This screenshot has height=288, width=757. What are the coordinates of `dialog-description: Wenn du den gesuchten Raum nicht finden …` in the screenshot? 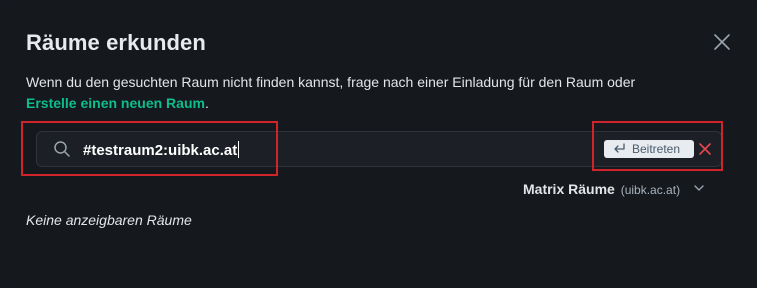 It's located at (376, 93).